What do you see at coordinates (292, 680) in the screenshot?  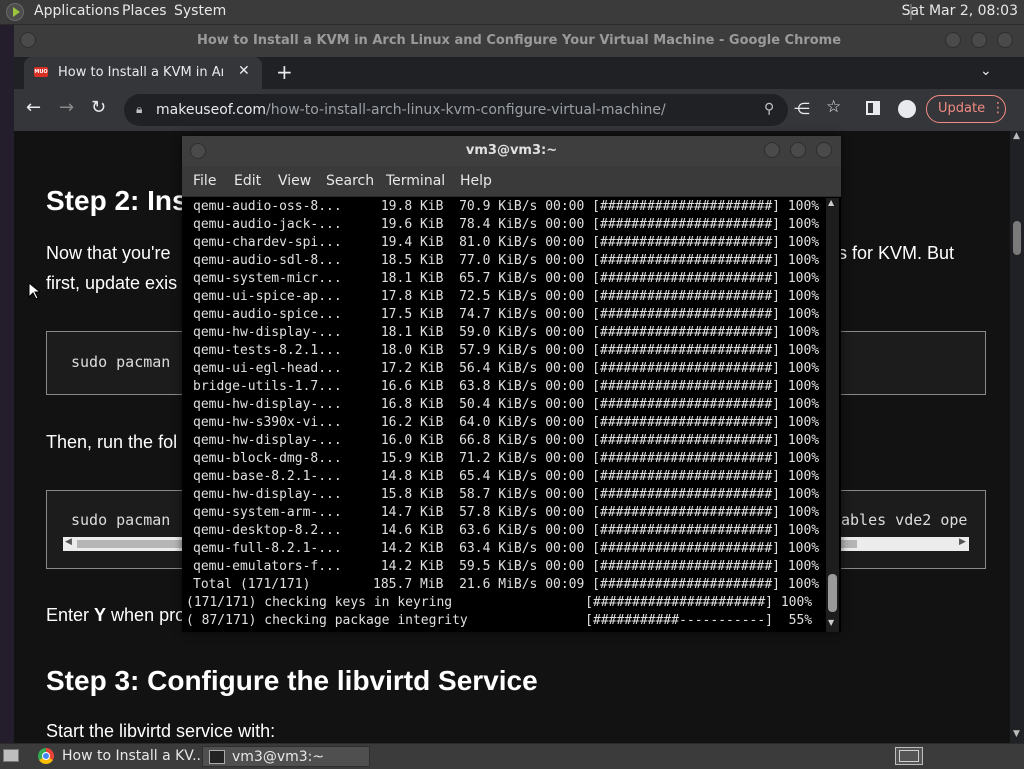 I see `heading-step-3: Step 3: Configure the libvirtd Service` at bounding box center [292, 680].